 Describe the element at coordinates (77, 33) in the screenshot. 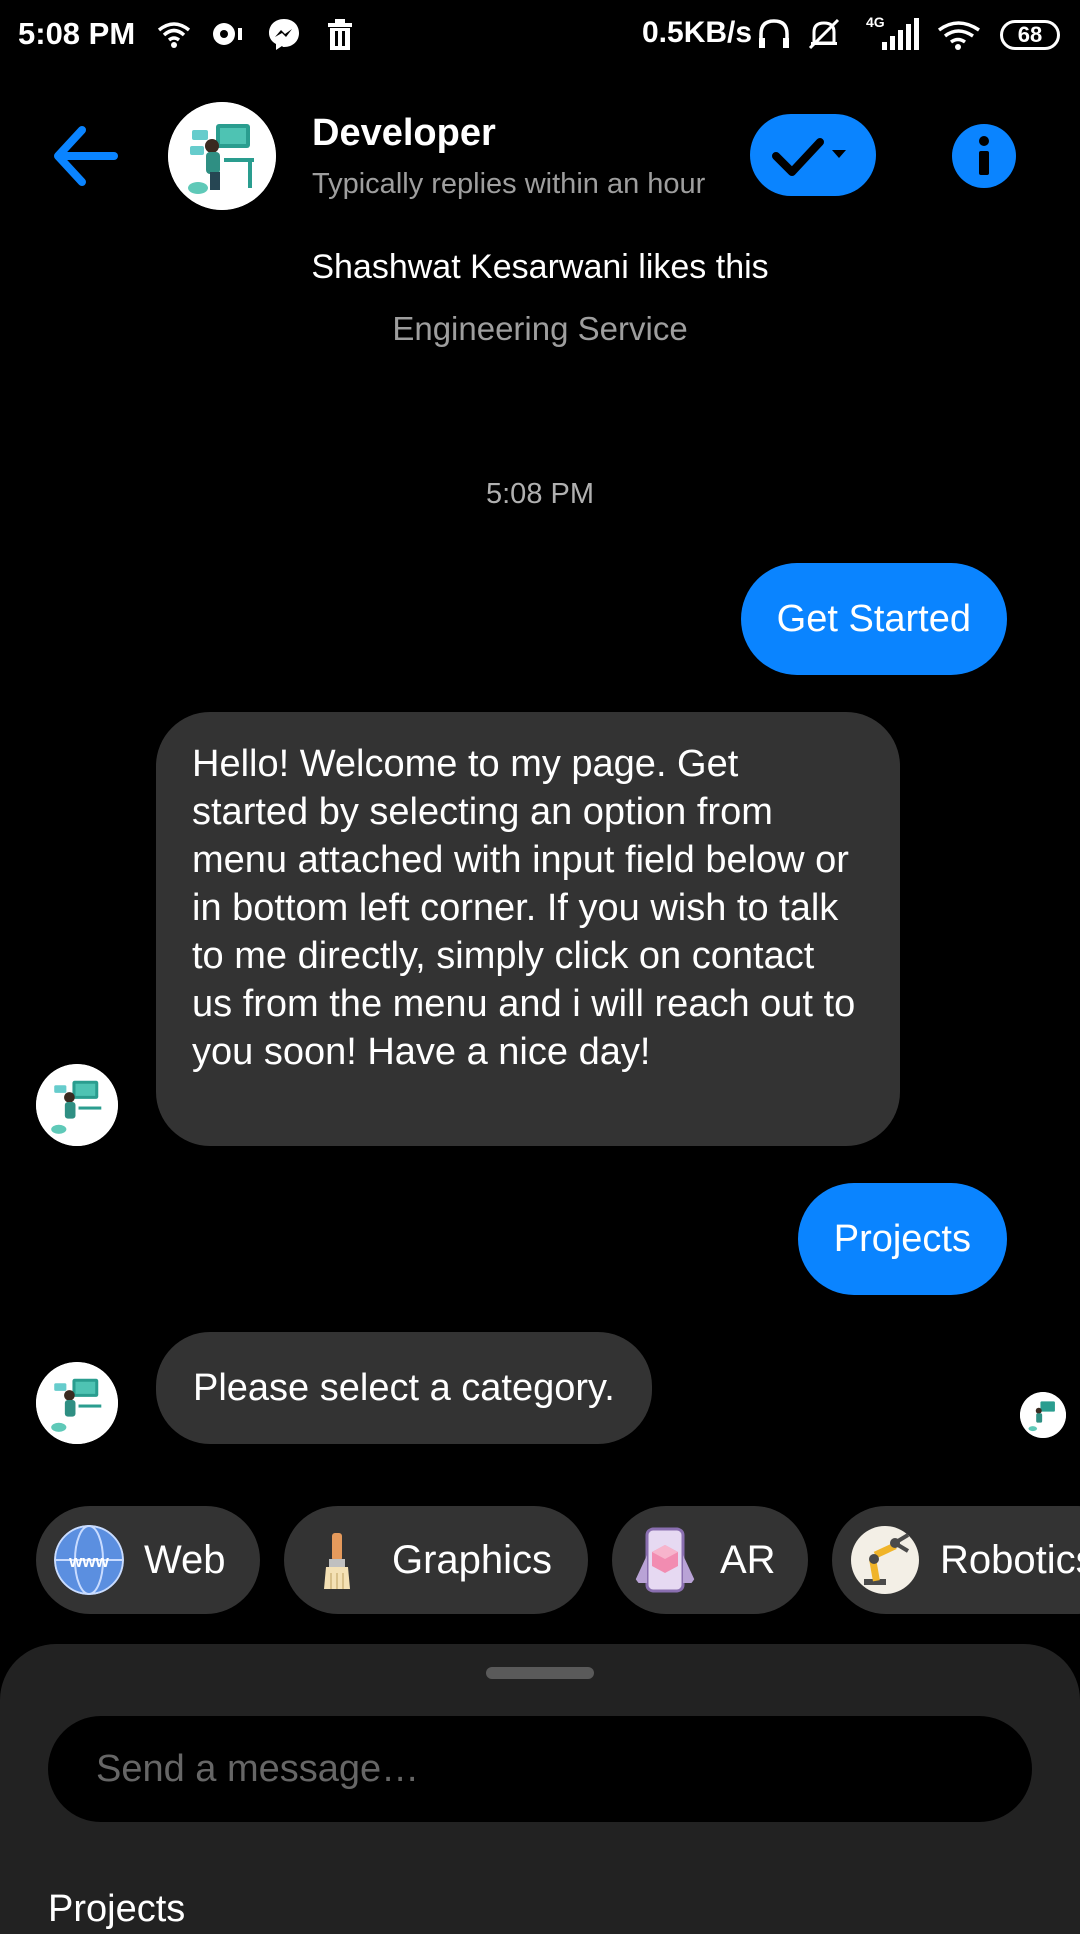

I see `status-time: 5:08 PM` at that location.